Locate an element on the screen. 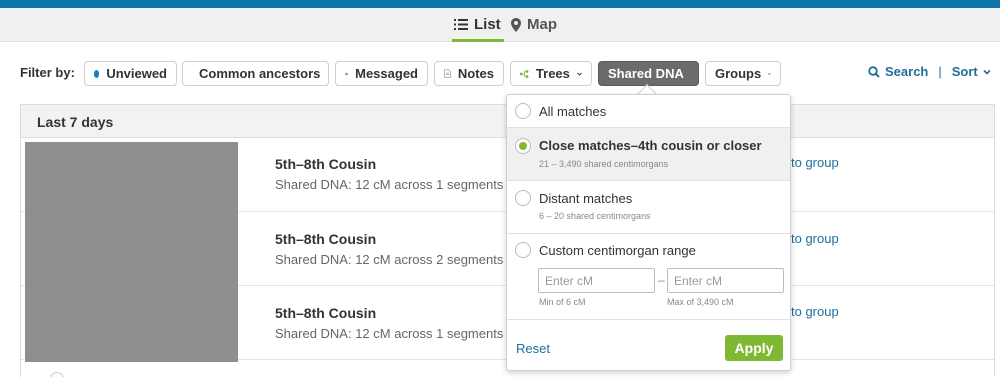 Image resolution: width=1000 pixels, height=377 pixels. chip-label: Notes is located at coordinates (475, 73).